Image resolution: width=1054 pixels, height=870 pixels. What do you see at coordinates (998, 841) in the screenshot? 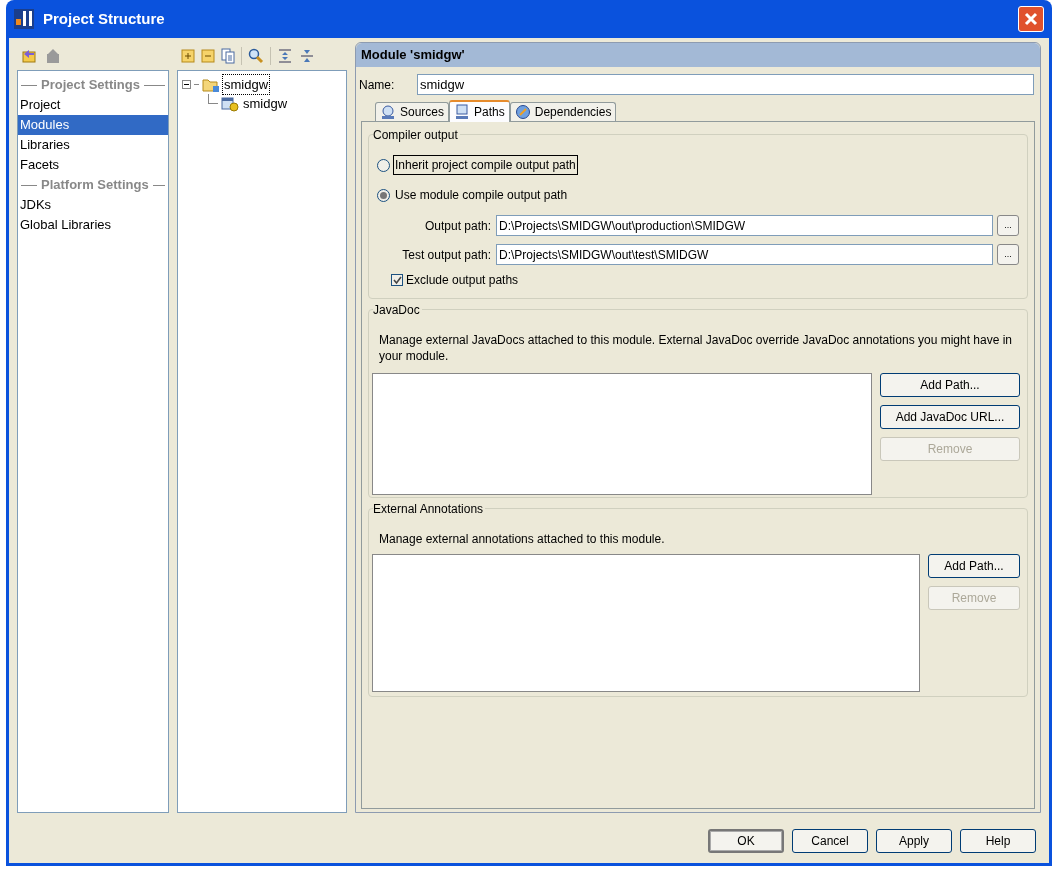
I see `dialog-button: Help` at bounding box center [998, 841].